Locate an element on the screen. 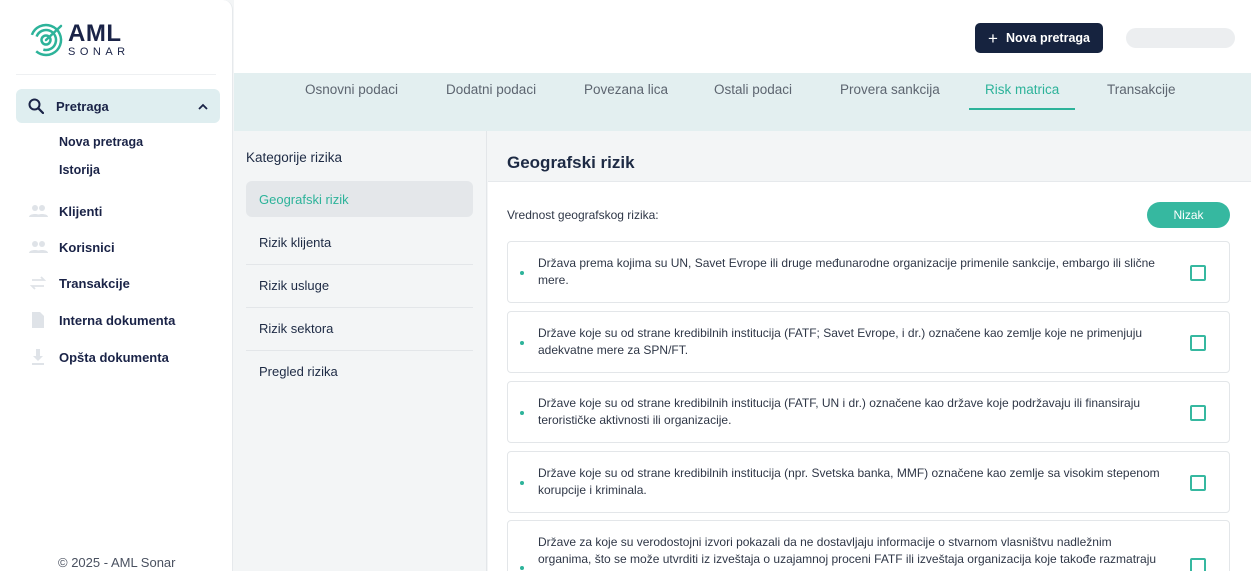  tab-additional-data: Dodatni podaci is located at coordinates (491, 95).